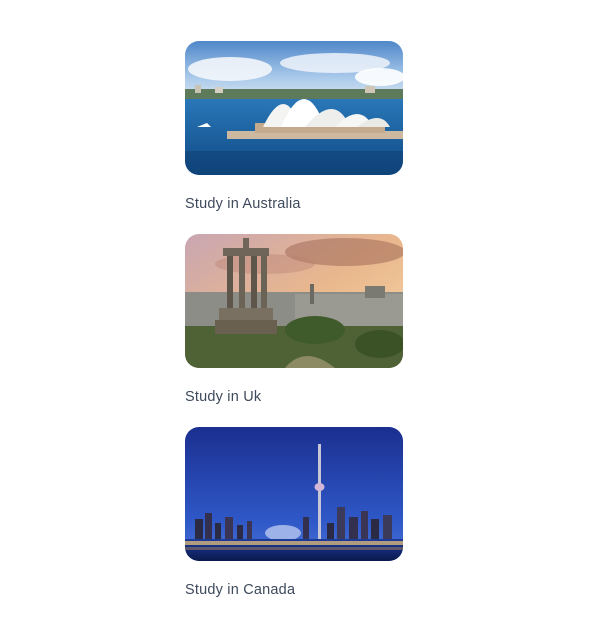 Image resolution: width=589 pixels, height=620 pixels. Describe the element at coordinates (294, 108) in the screenshot. I see `australia-photo` at that location.